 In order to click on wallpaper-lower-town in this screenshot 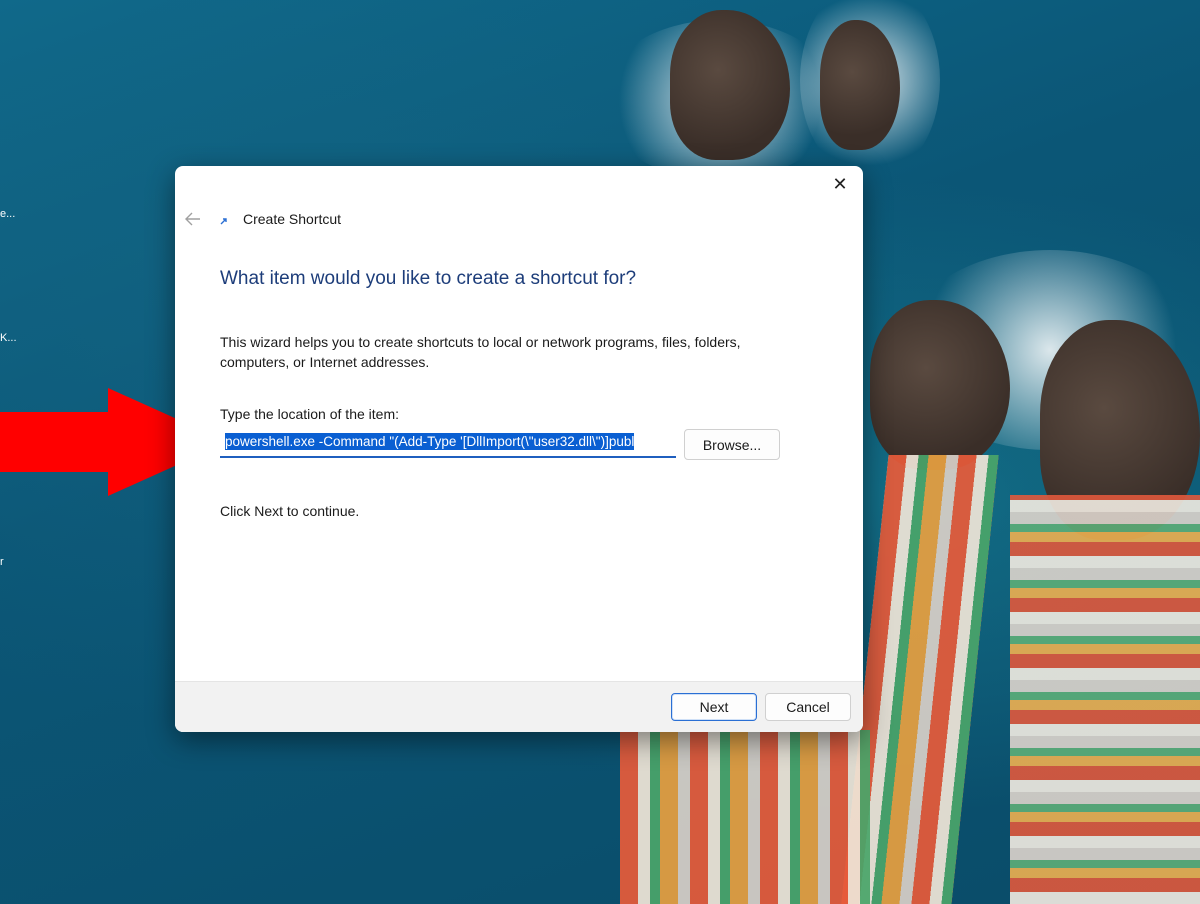, I will do `click(730, 817)`.